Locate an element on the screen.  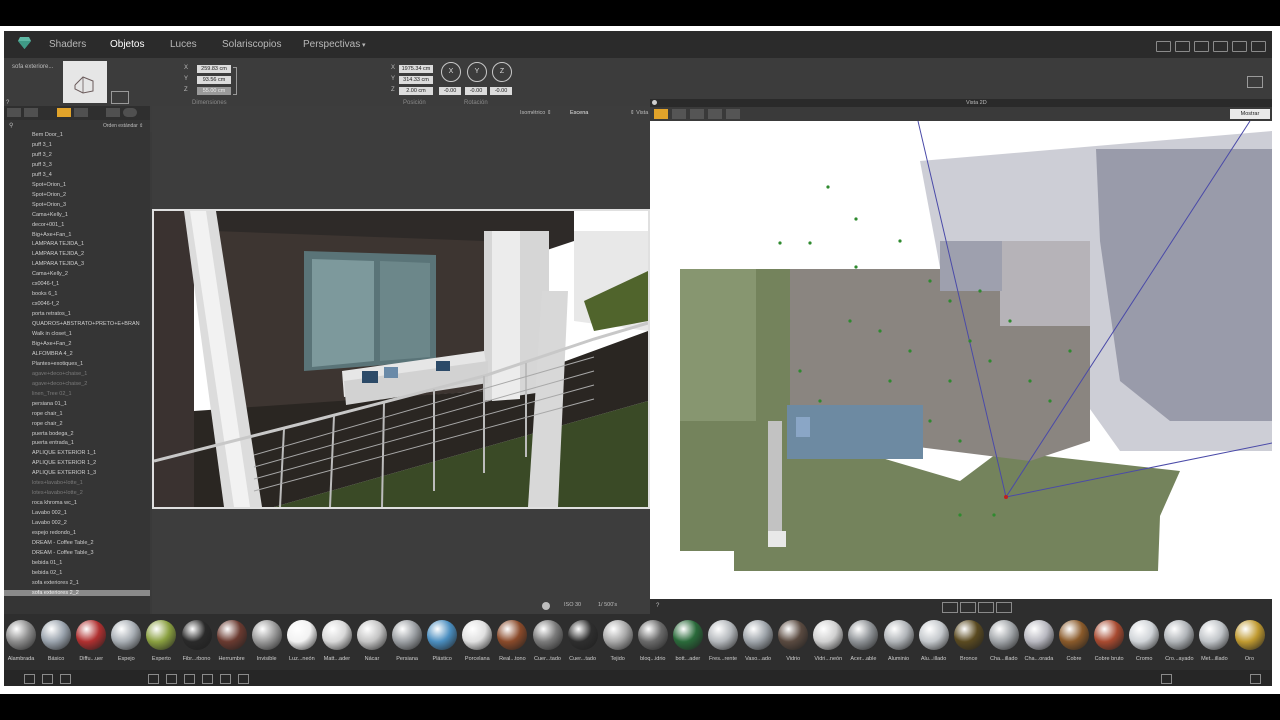
tree-item: bebida 01_1 is located at coordinates (47, 563).